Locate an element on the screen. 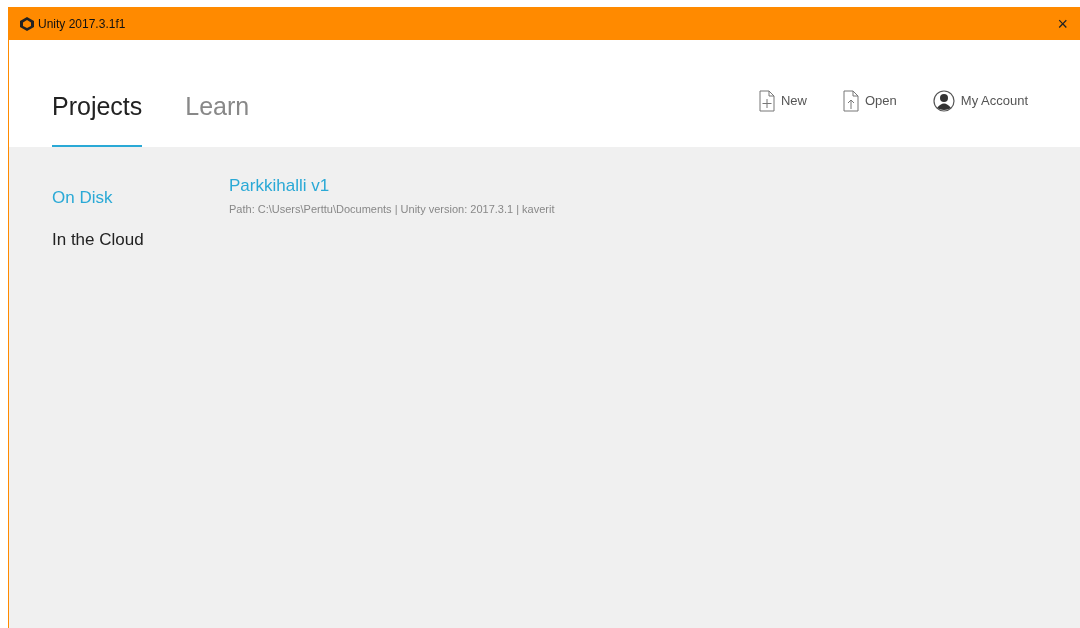 The height and width of the screenshot is (628, 1080). sidebar-item: In the Cloud is located at coordinates (140, 239).